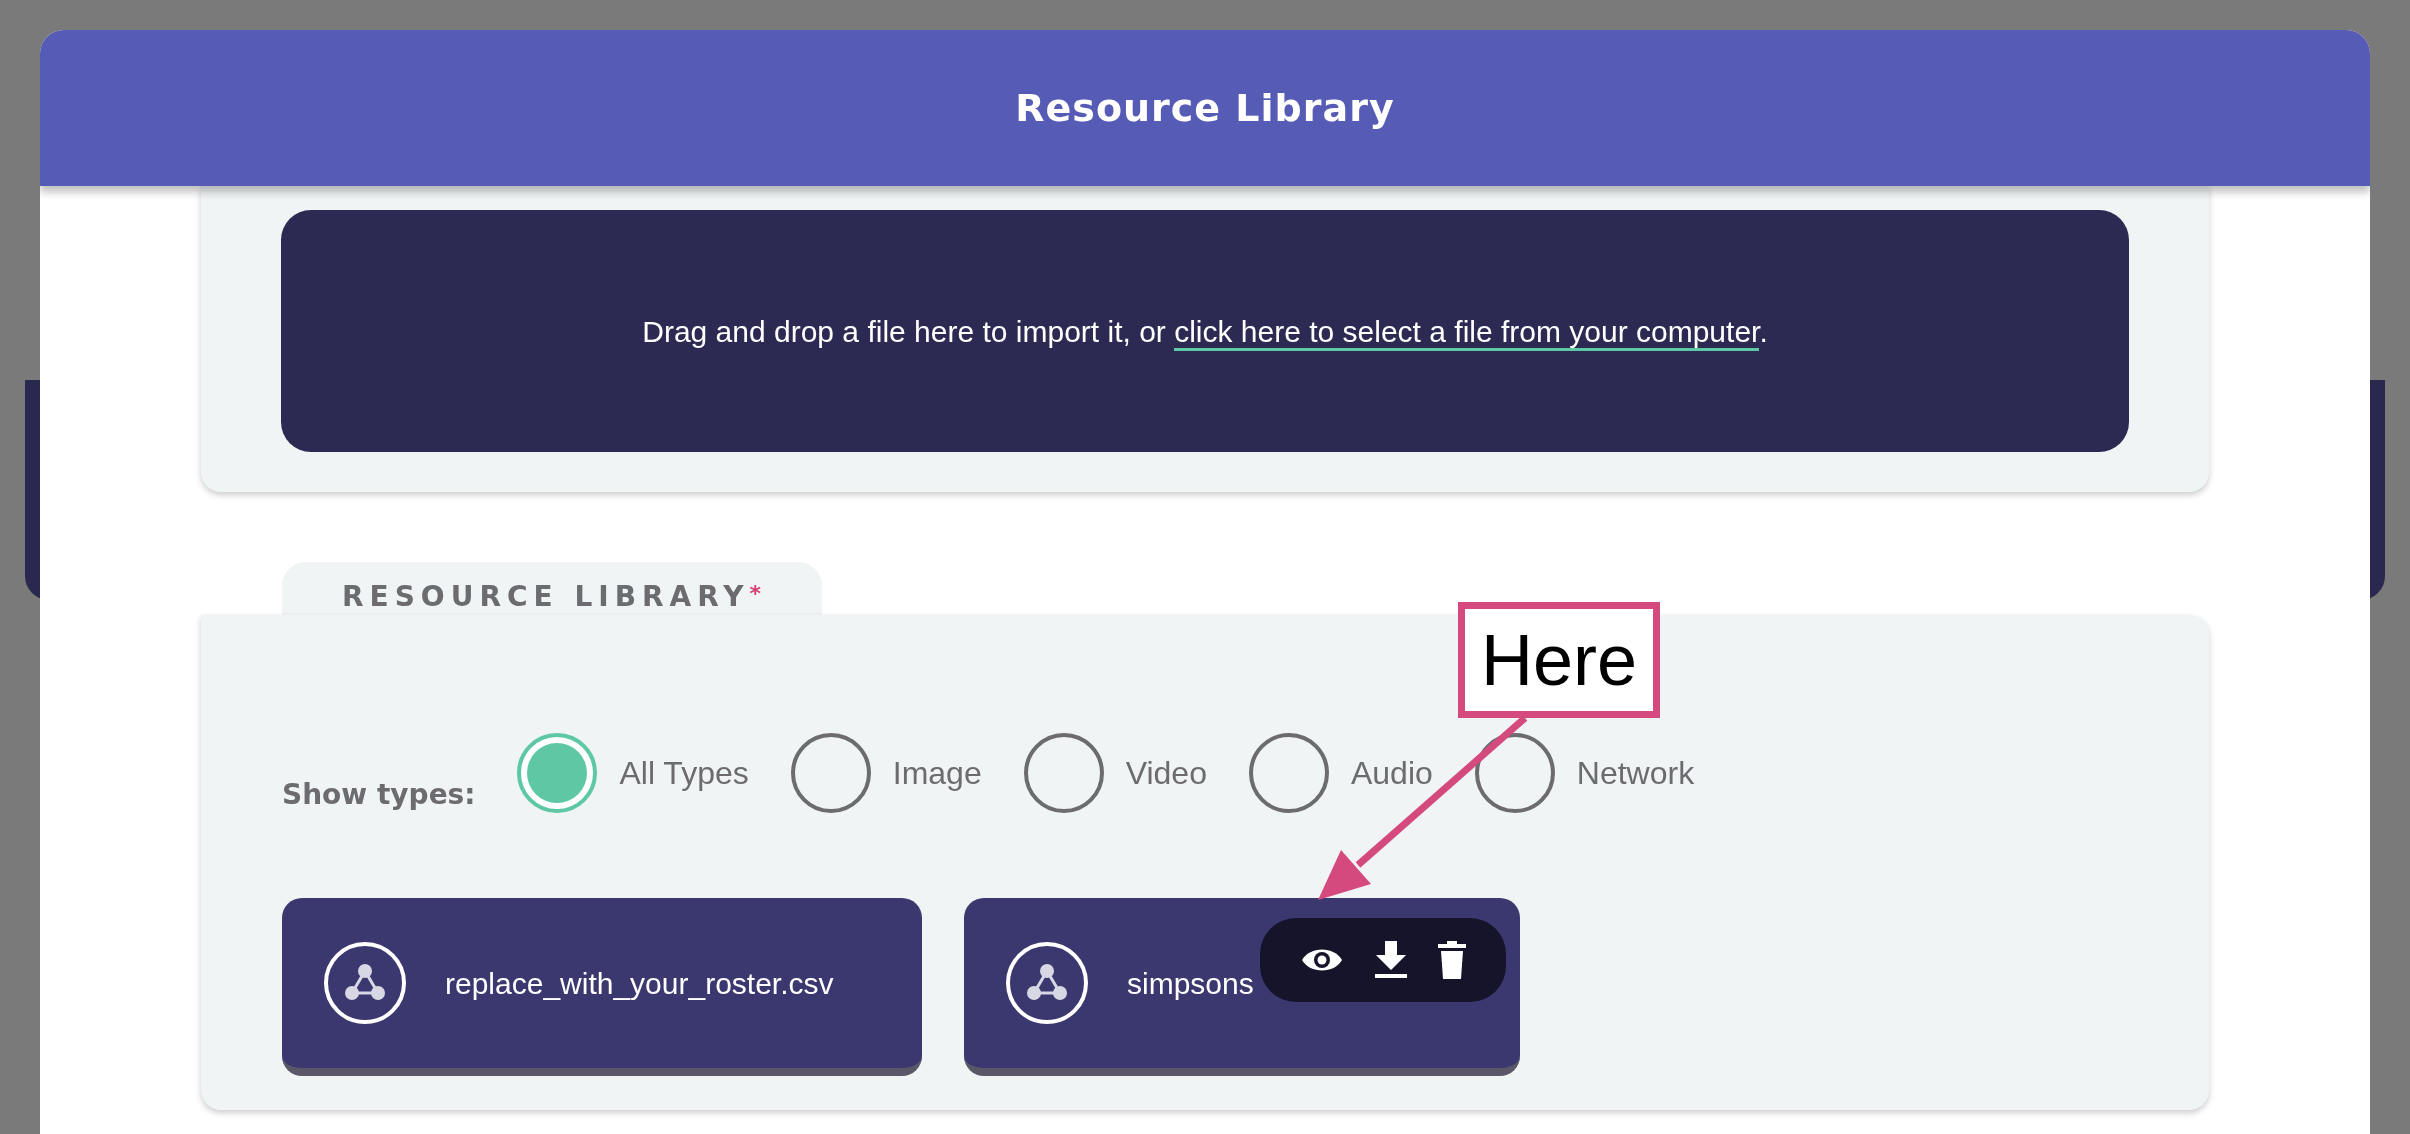  I want to click on dialog-title: Resource Library, so click(1205, 108).